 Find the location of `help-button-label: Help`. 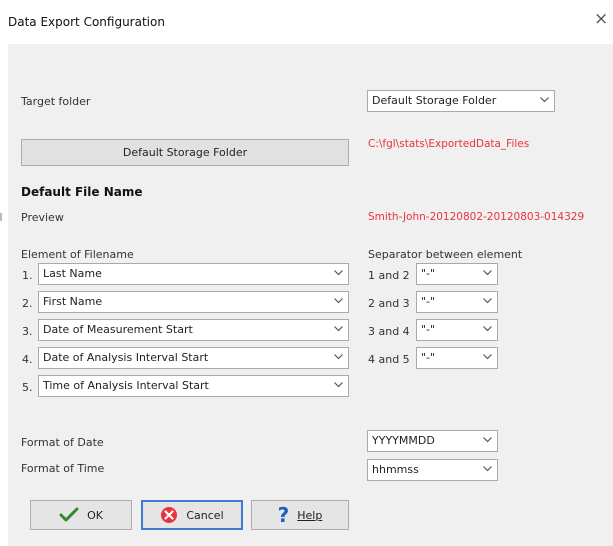

help-button-label: Help is located at coordinates (310, 515).